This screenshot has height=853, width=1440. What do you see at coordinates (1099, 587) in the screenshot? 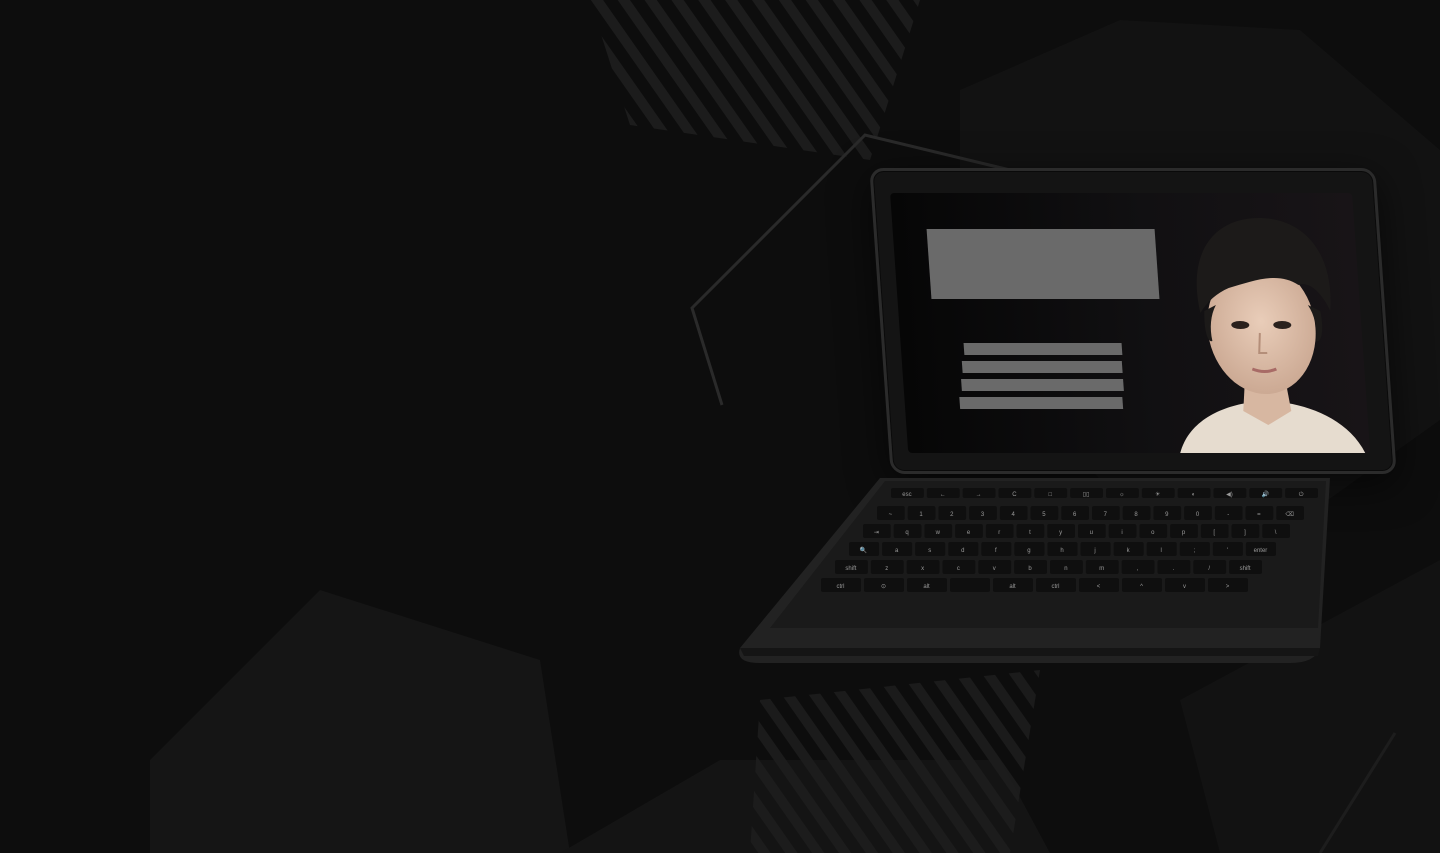
I see `keyboard-key-label: <` at bounding box center [1099, 587].